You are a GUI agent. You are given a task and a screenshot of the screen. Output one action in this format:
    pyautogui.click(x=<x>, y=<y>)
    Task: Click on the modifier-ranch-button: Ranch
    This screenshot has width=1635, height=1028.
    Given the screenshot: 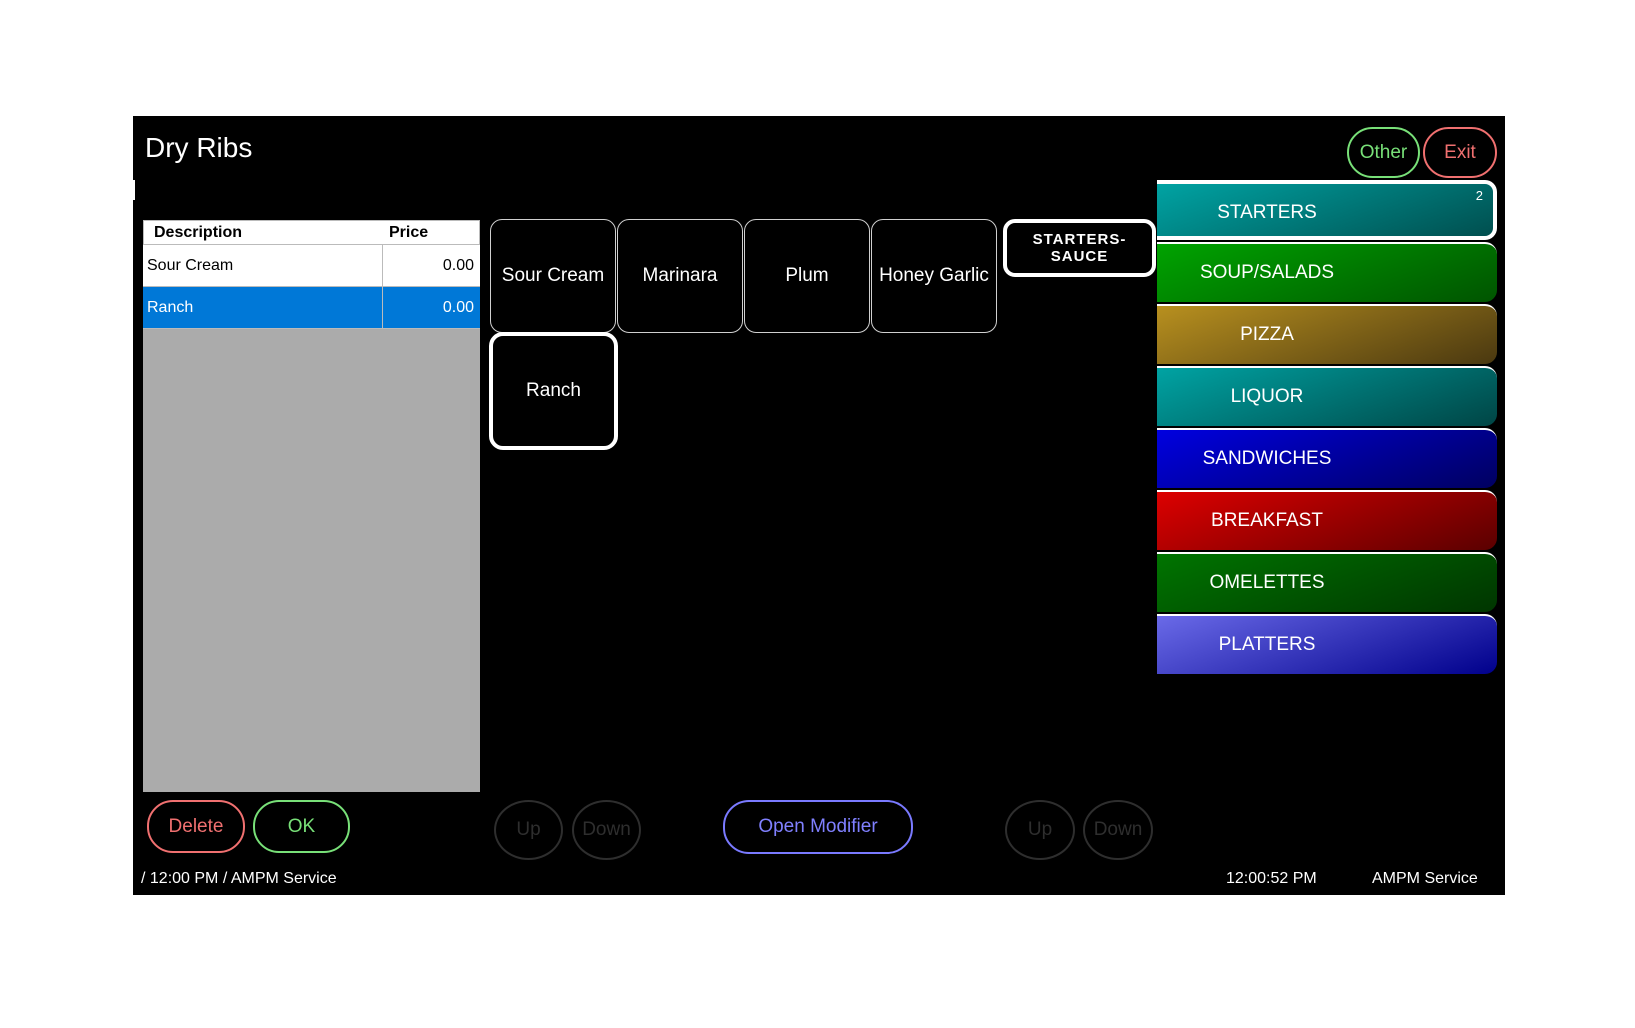 What is the action you would take?
    pyautogui.click(x=553, y=391)
    